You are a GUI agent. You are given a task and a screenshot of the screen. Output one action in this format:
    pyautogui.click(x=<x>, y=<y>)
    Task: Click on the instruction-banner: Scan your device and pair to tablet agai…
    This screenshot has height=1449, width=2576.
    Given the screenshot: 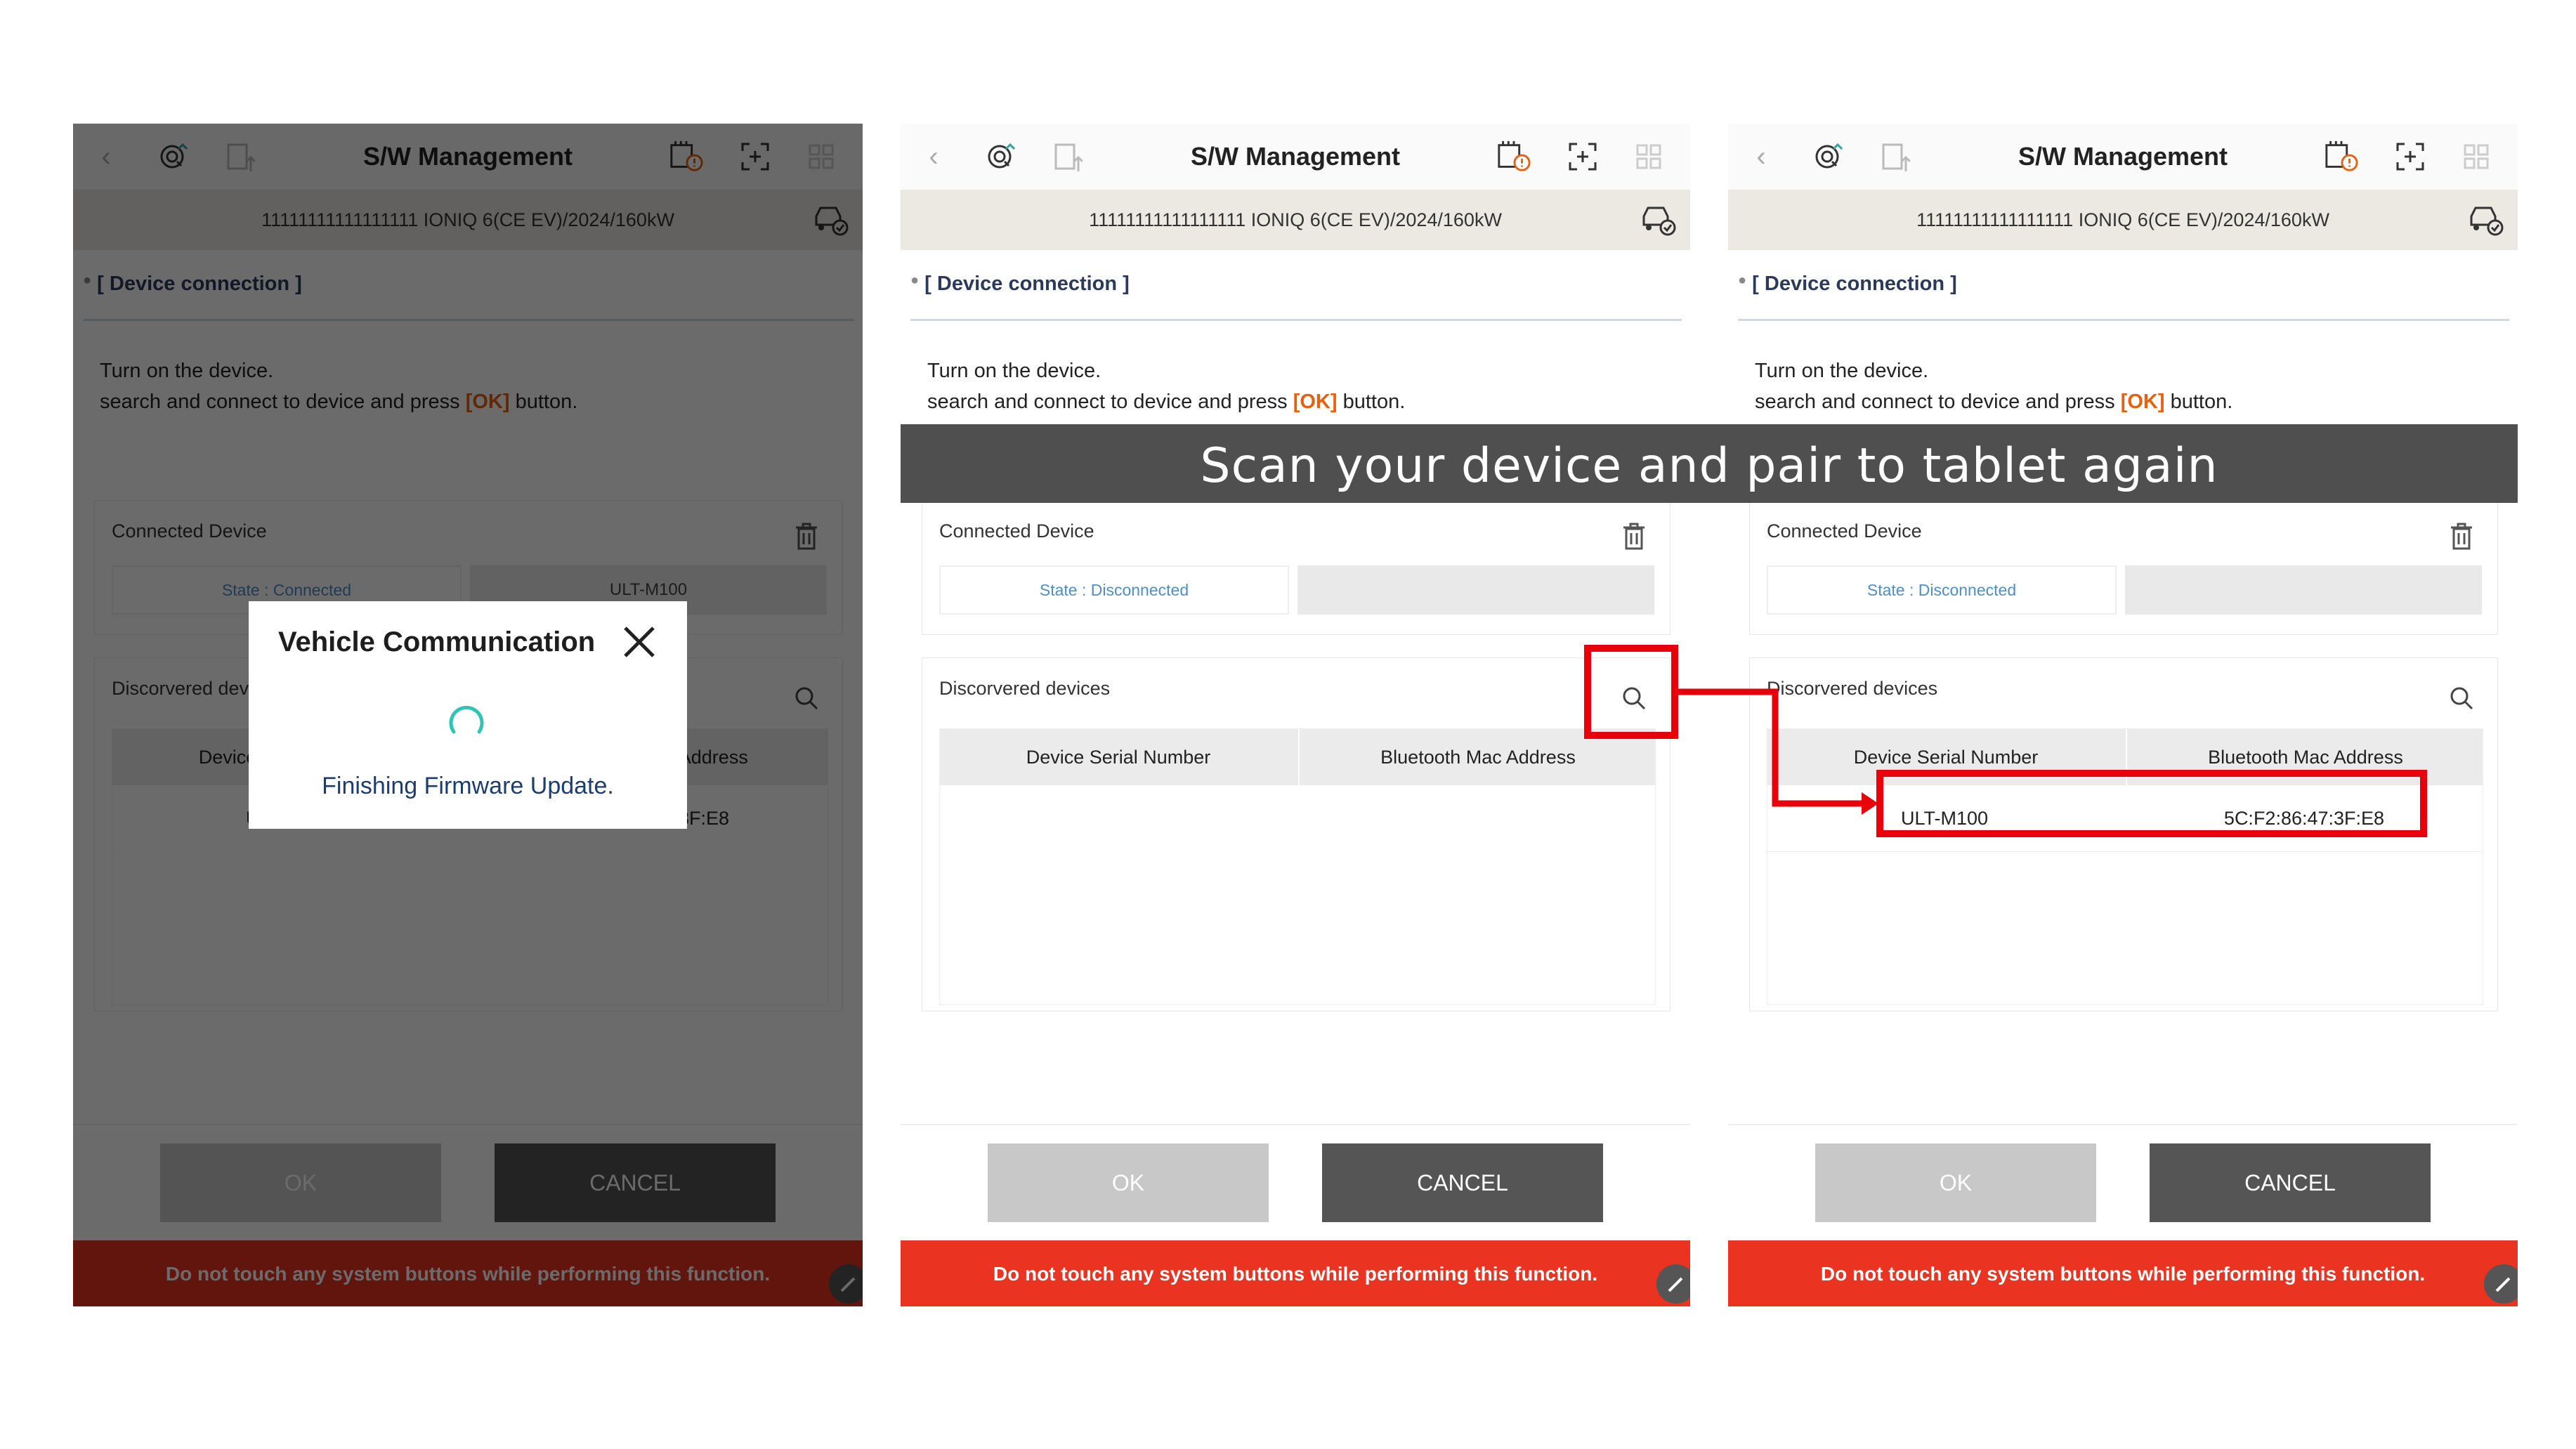 What is the action you would take?
    pyautogui.click(x=1709, y=463)
    